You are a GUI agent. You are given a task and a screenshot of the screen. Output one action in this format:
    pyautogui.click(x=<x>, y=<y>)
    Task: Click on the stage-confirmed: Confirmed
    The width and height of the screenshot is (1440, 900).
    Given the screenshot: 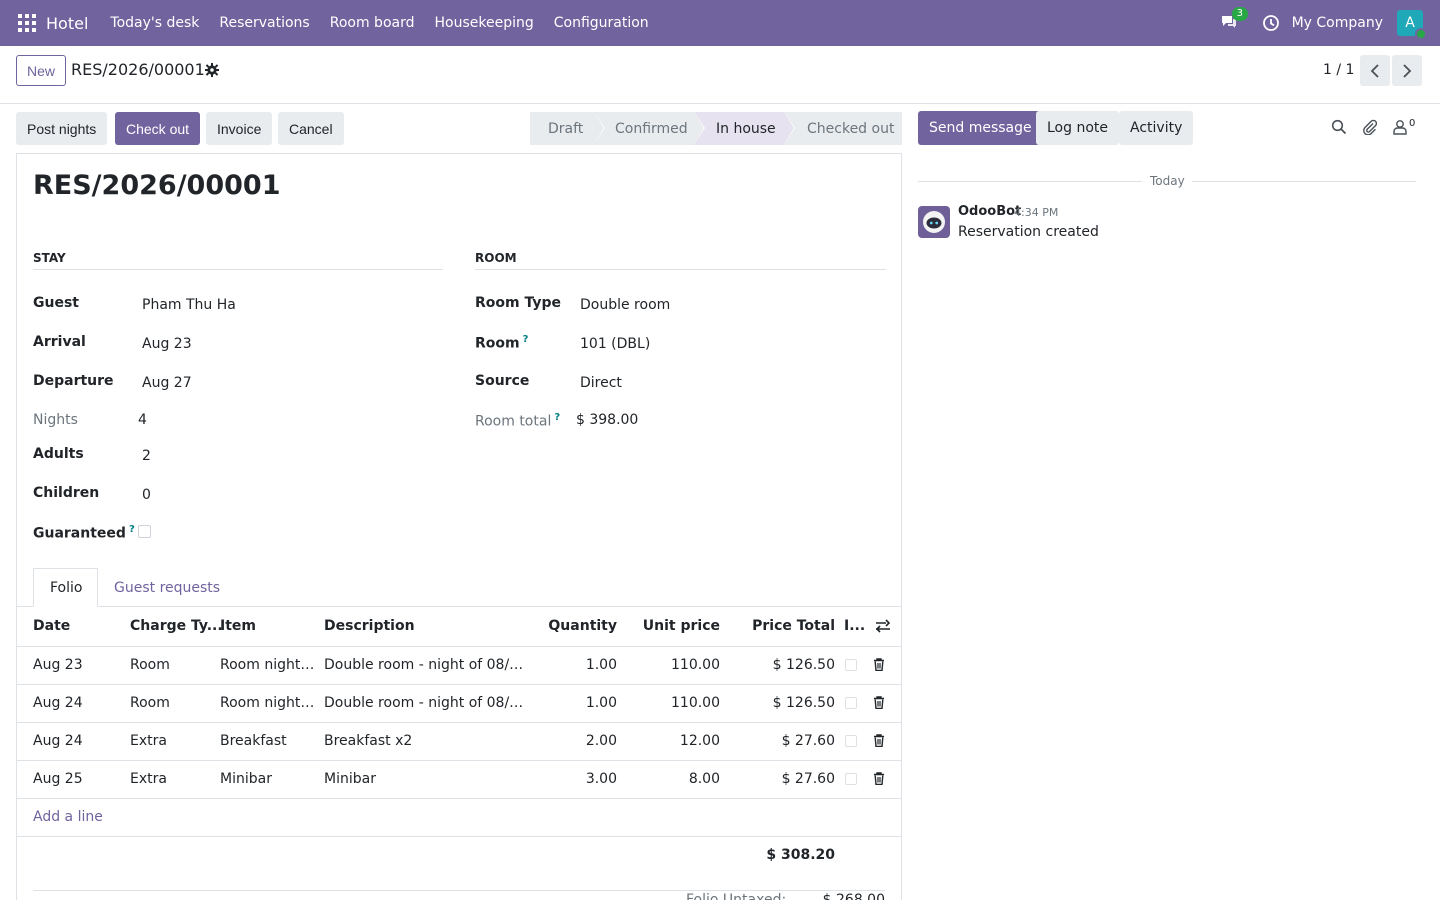 What is the action you would take?
    pyautogui.click(x=649, y=128)
    